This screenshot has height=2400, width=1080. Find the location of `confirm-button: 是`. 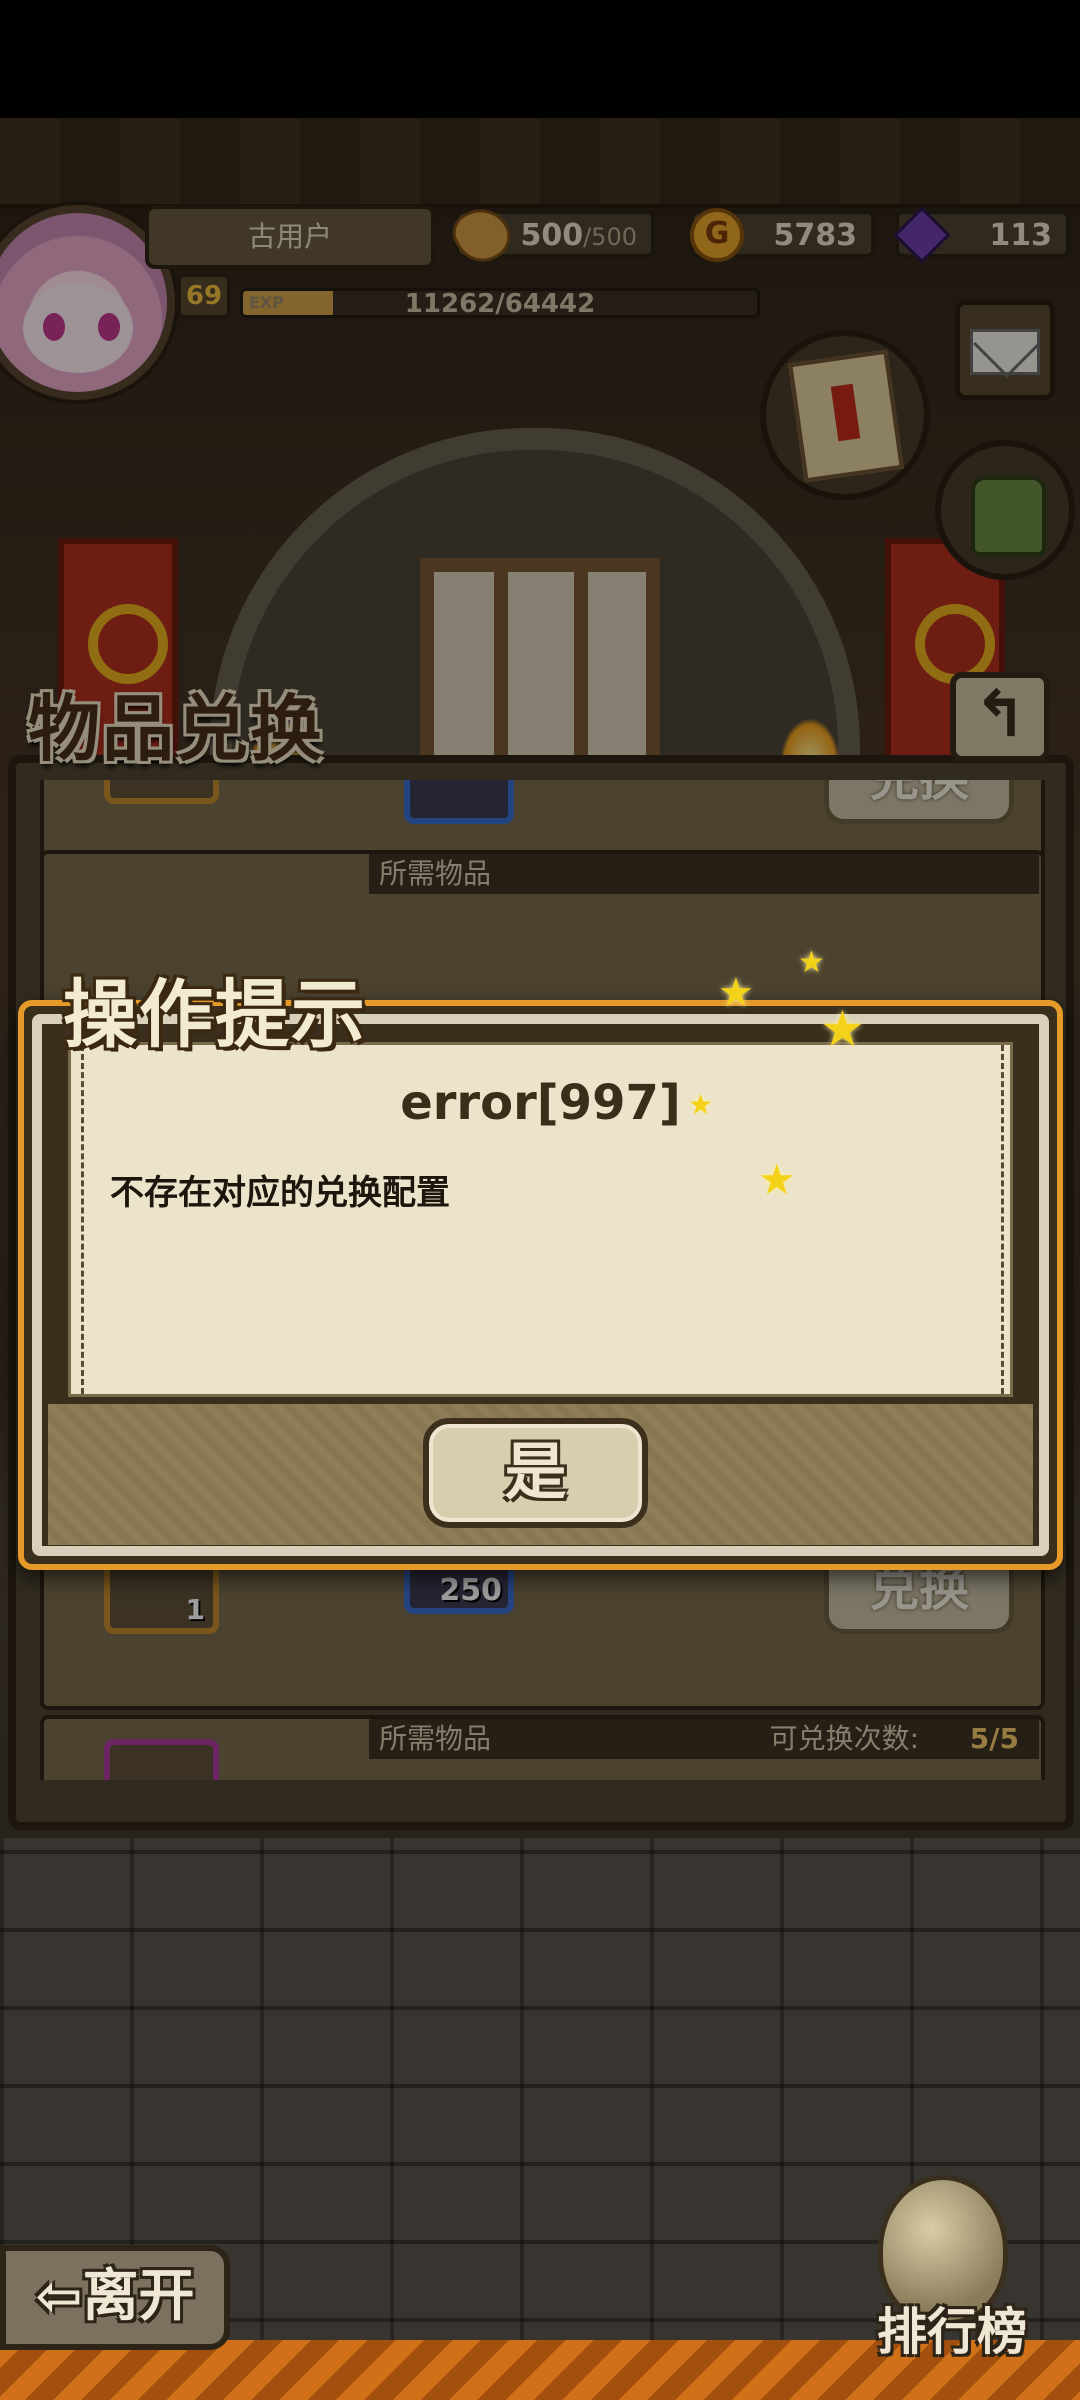

confirm-button: 是 is located at coordinates (535, 1473).